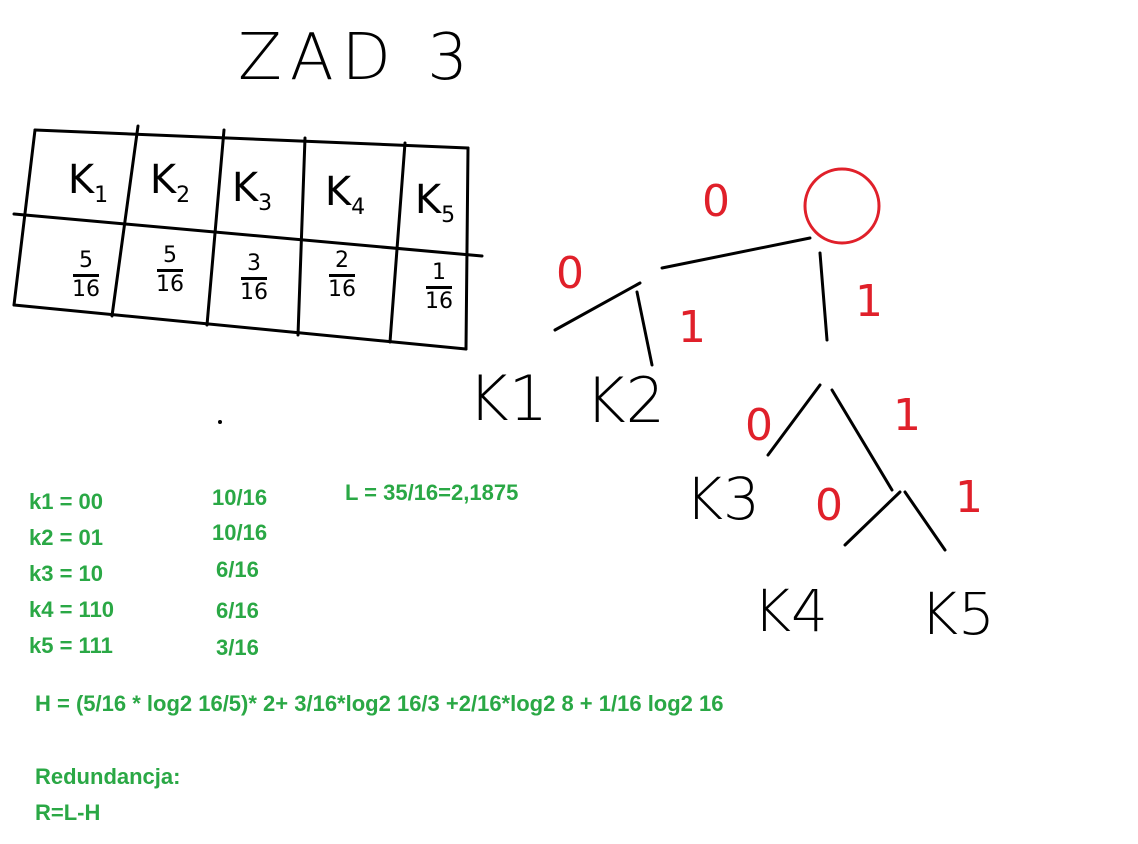 The width and height of the screenshot is (1138, 844). I want to click on edge-label-1-root-right: 1, so click(869, 301).